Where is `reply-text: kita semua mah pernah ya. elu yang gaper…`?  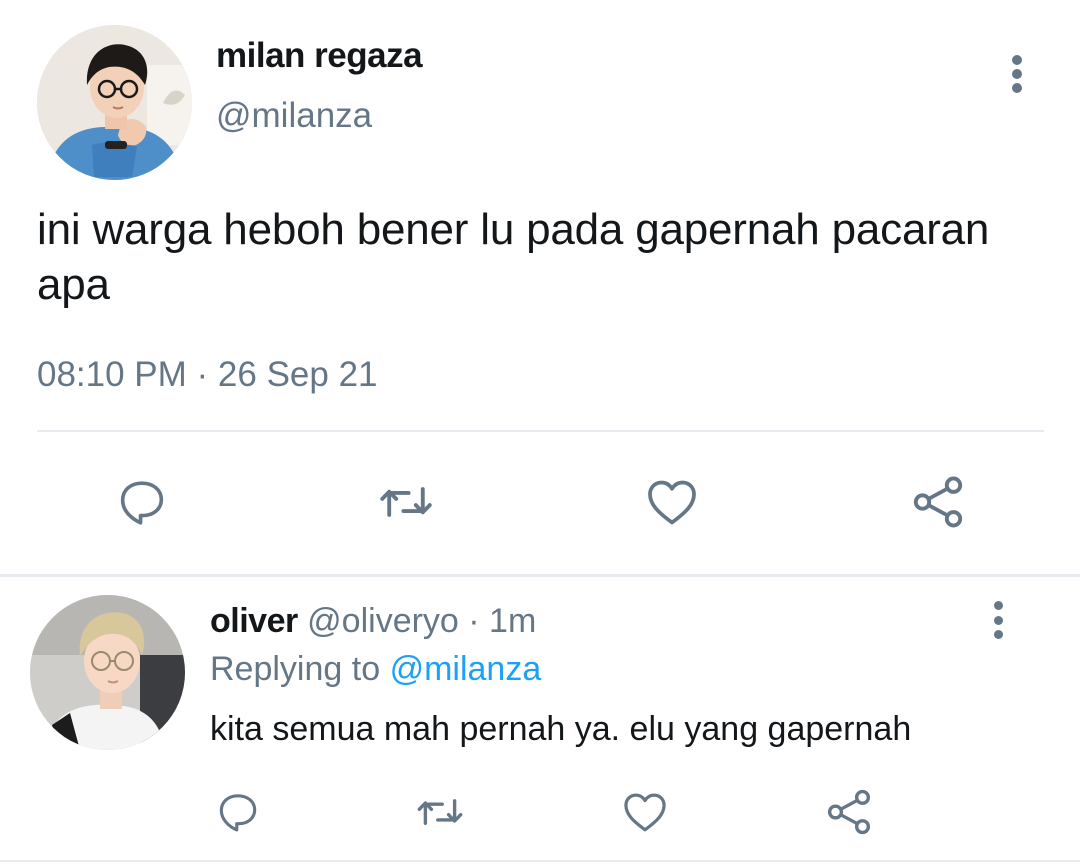
reply-text: kita semua mah pernah ya. elu yang gaper… is located at coordinates (561, 729).